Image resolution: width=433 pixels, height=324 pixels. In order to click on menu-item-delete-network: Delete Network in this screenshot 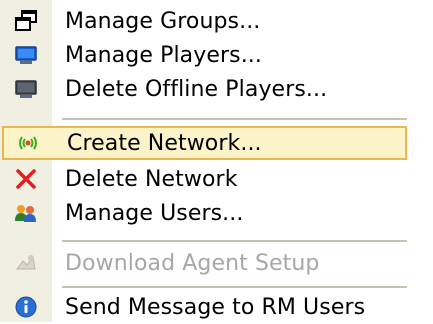, I will do `click(216, 179)`.